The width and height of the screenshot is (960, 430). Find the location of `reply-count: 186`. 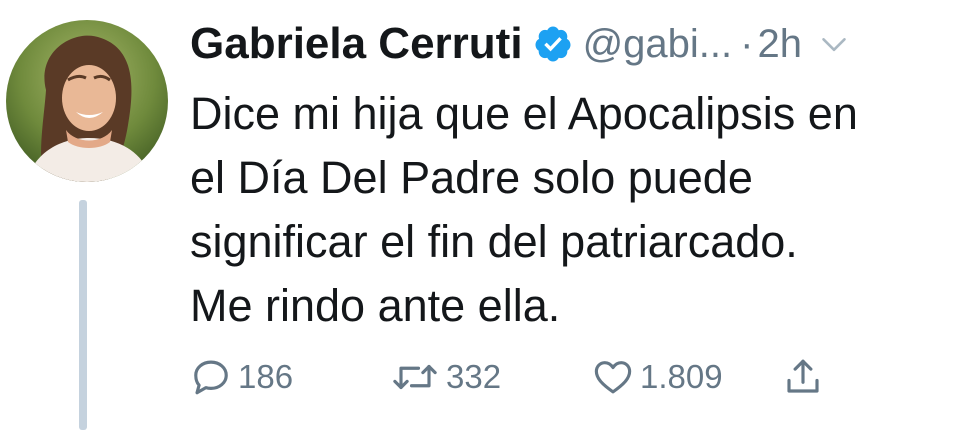

reply-count: 186 is located at coordinates (266, 376).